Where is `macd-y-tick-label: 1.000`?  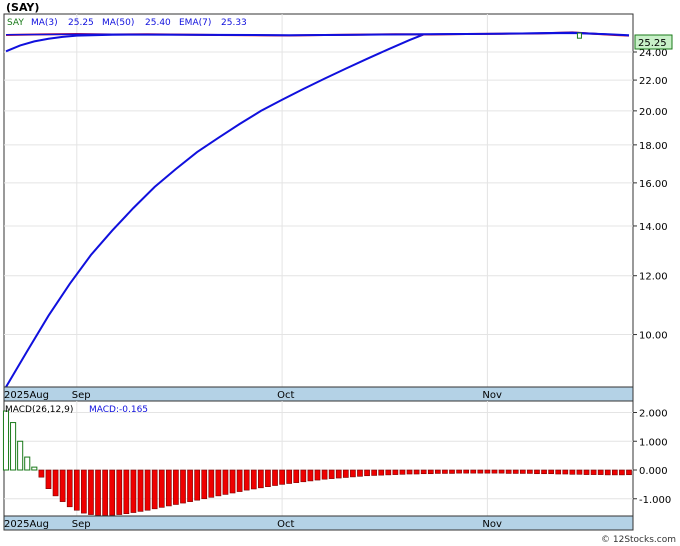
macd-y-tick-label: 1.000 is located at coordinates (653, 442).